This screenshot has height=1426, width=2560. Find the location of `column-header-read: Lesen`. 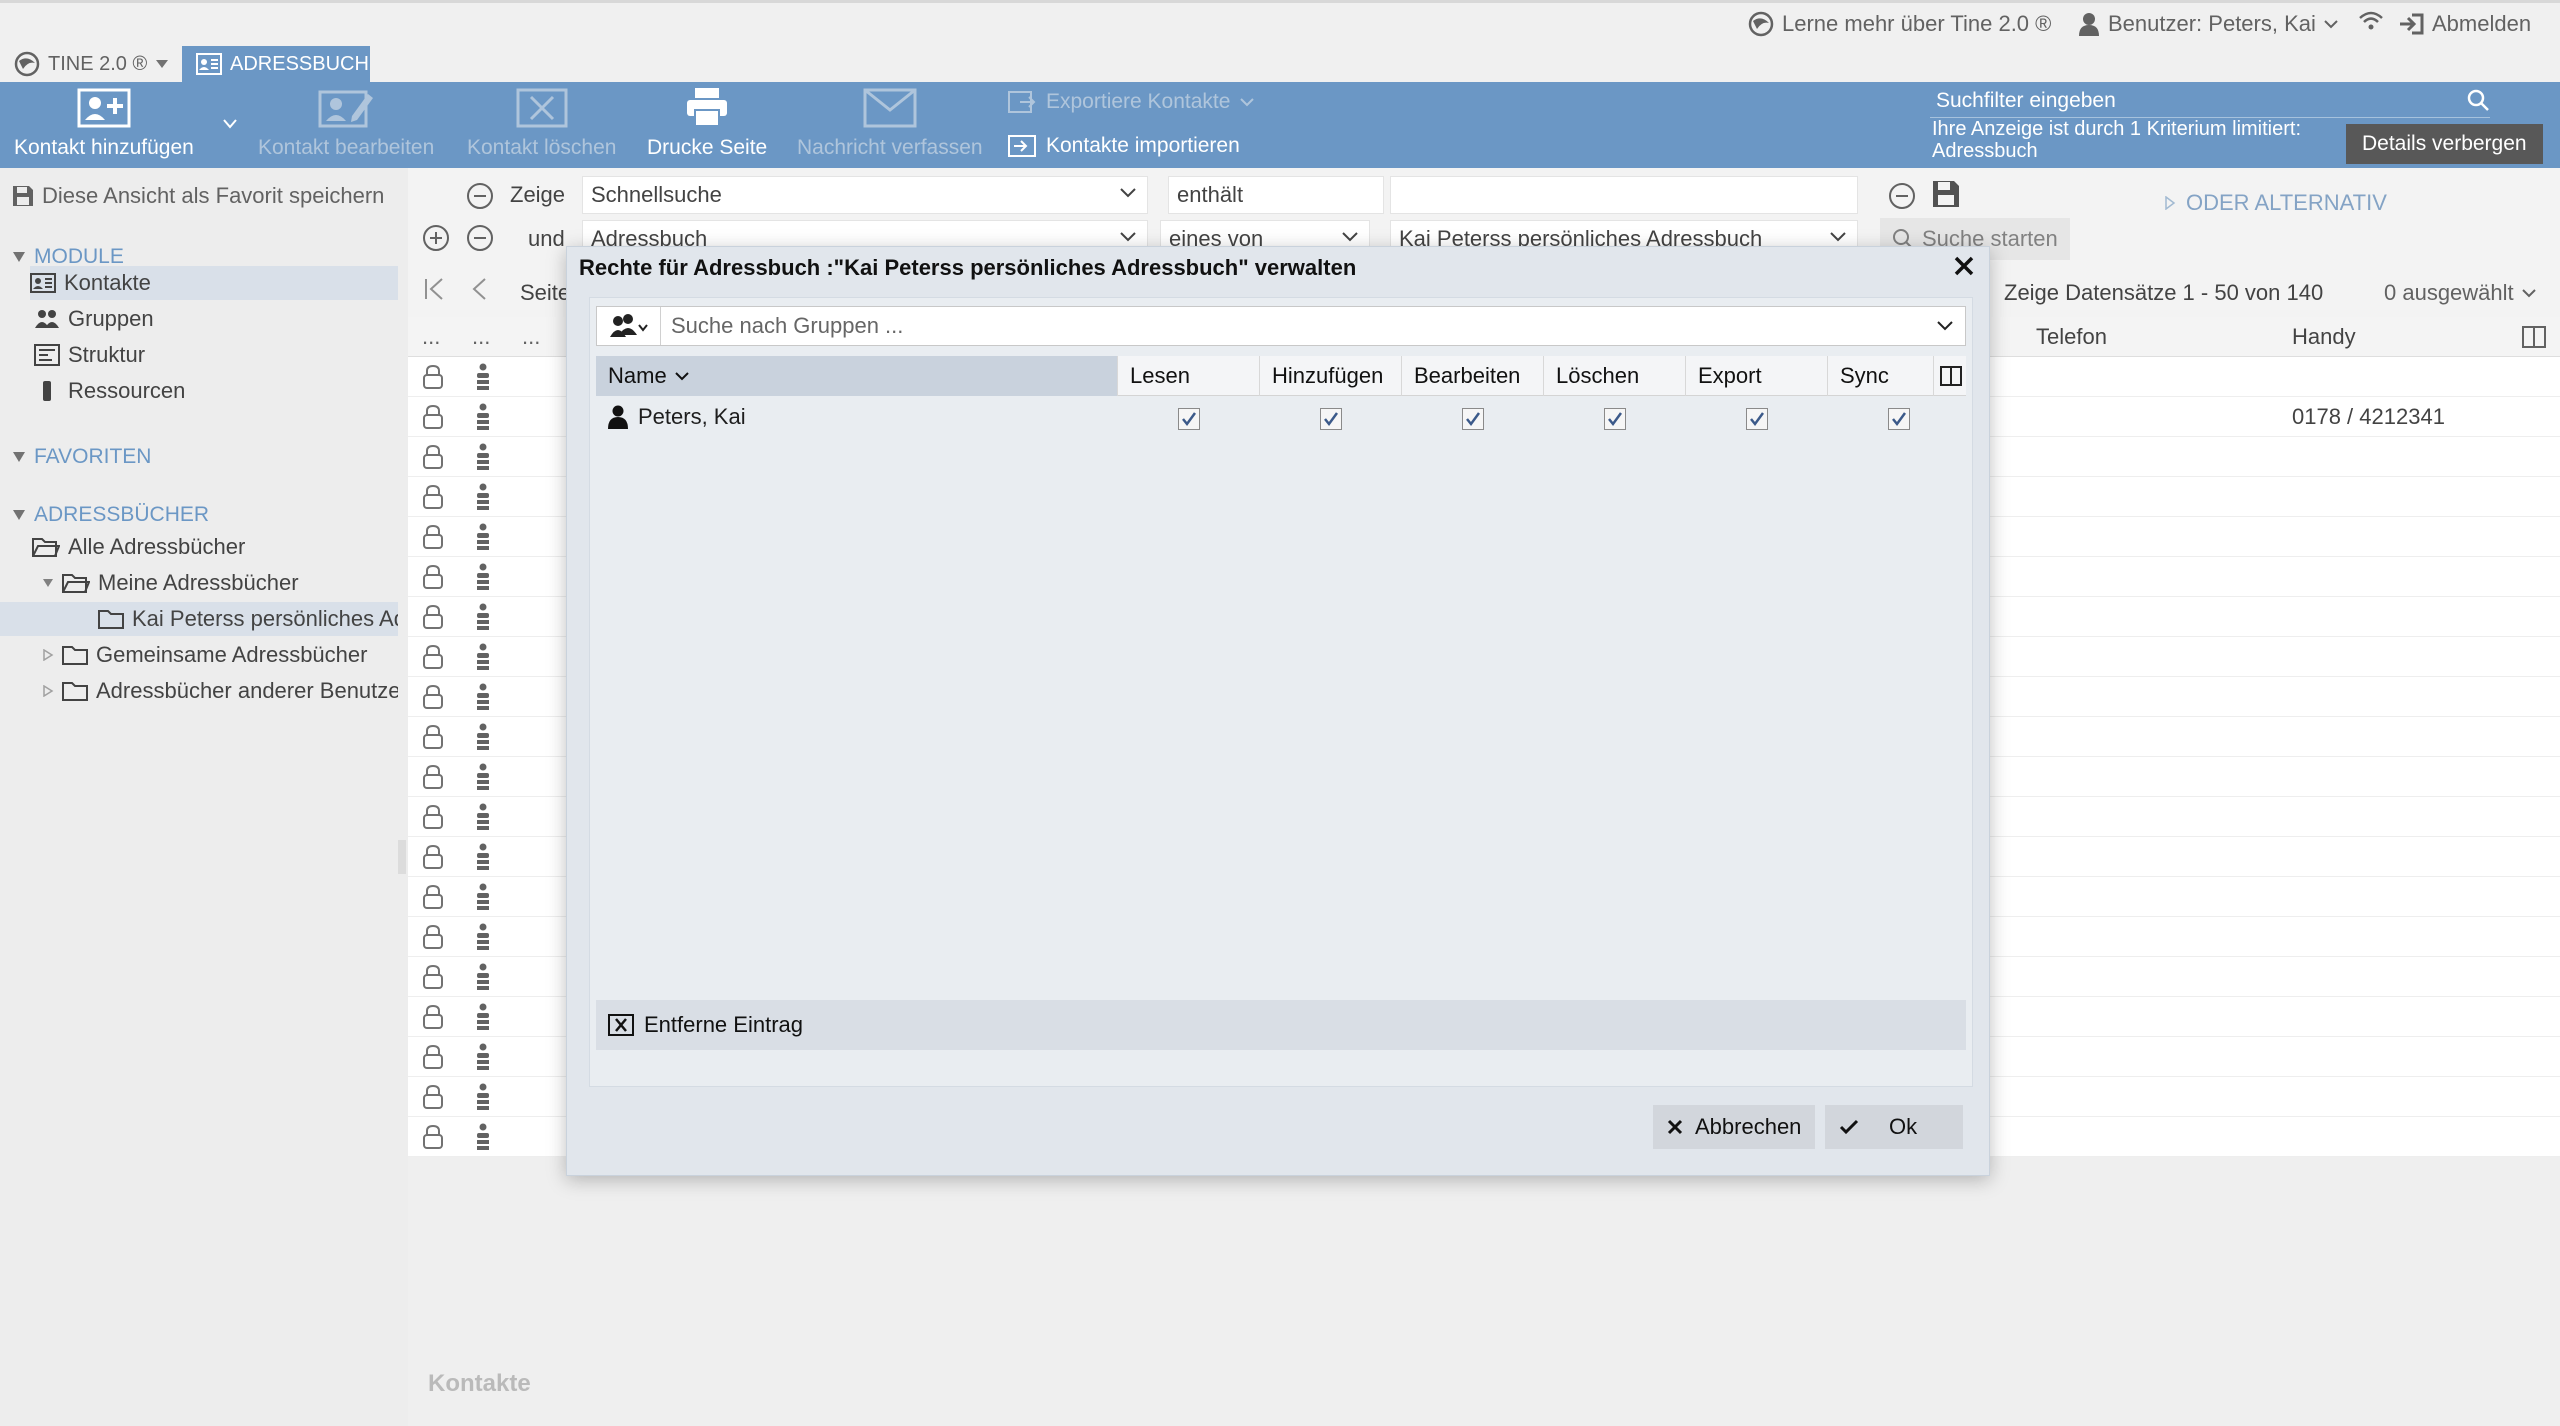

column-header-read: Lesen is located at coordinates (1189, 376).